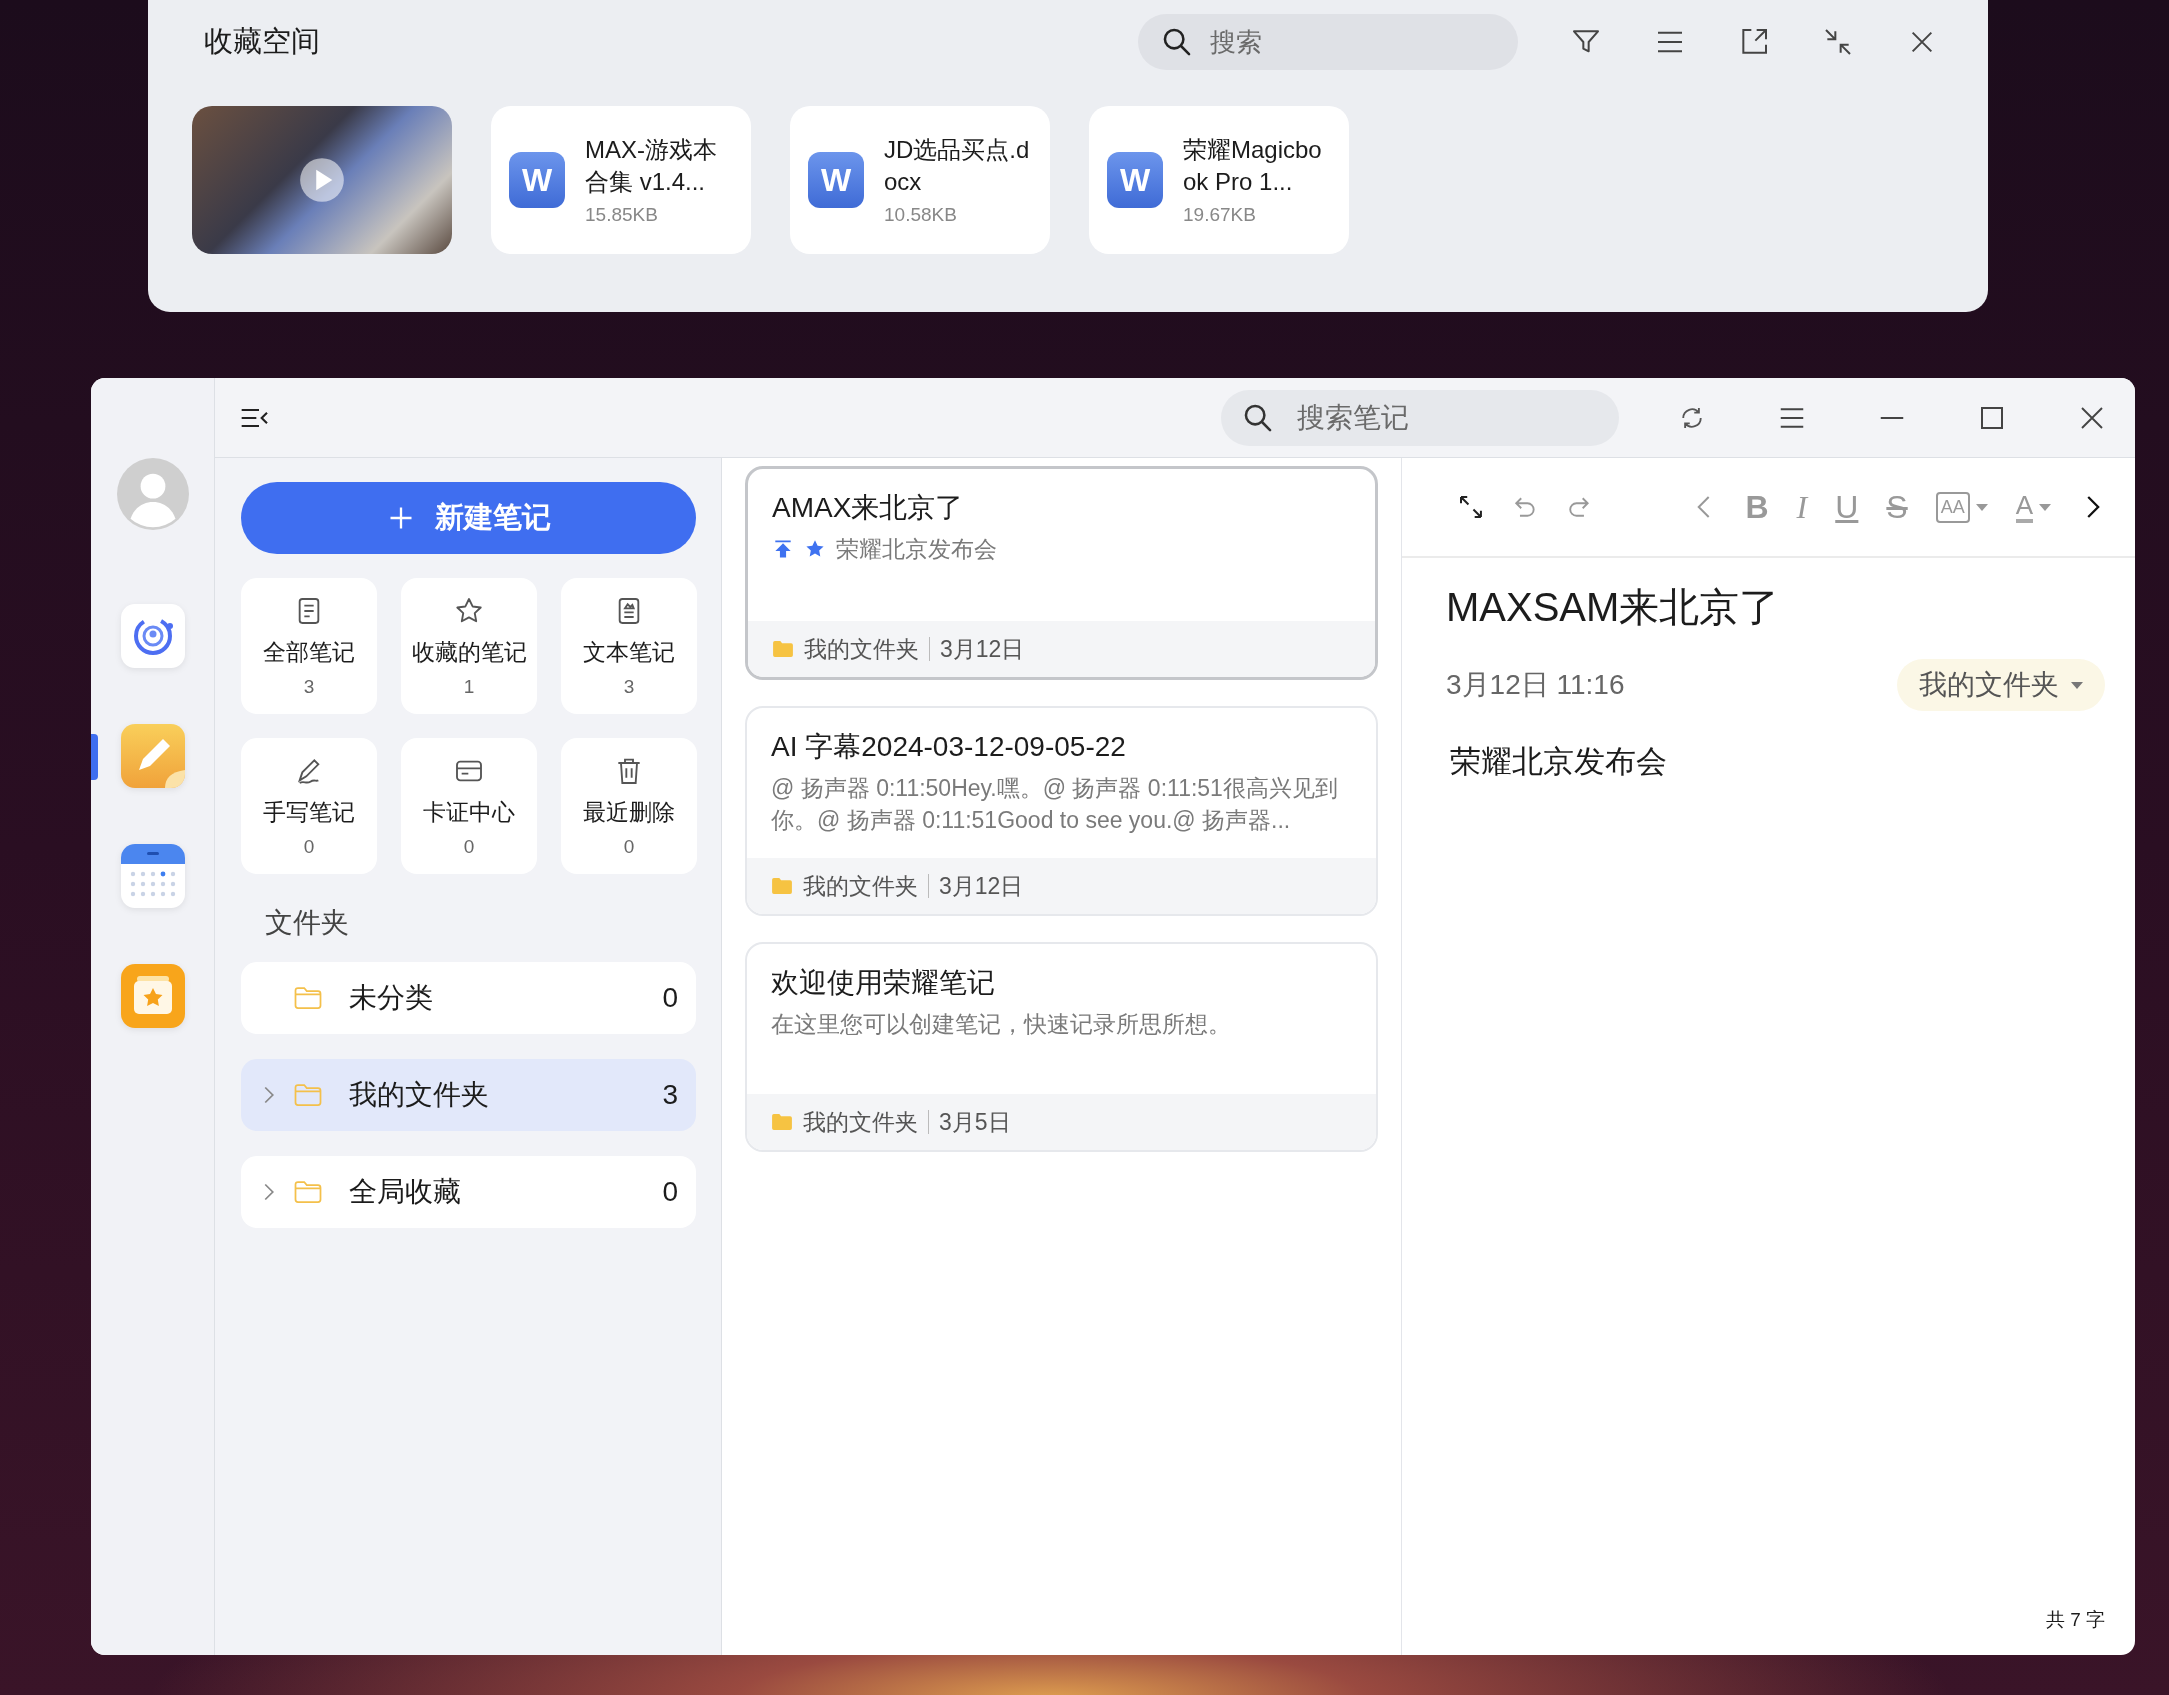 This screenshot has height=1695, width=2169. Describe the element at coordinates (883, 983) in the screenshot. I see `note-title: 欢迎使用荣耀笔记` at that location.